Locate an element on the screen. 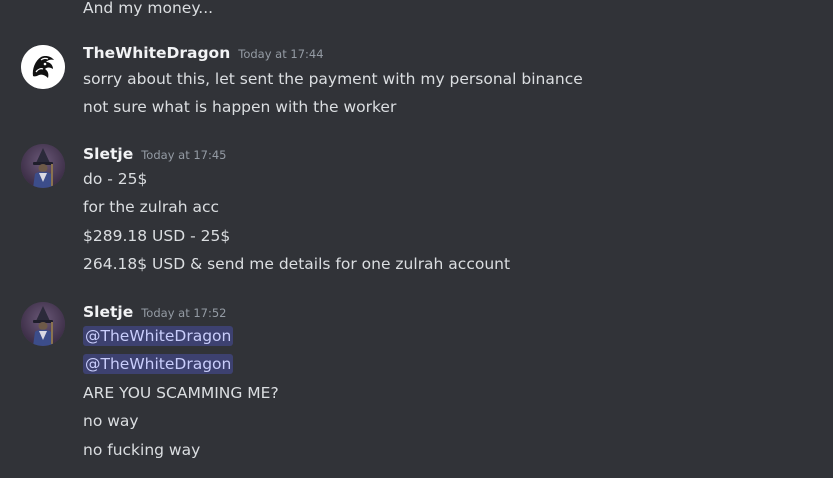  message-line: $289.18 USD - 25$ is located at coordinates (157, 236).